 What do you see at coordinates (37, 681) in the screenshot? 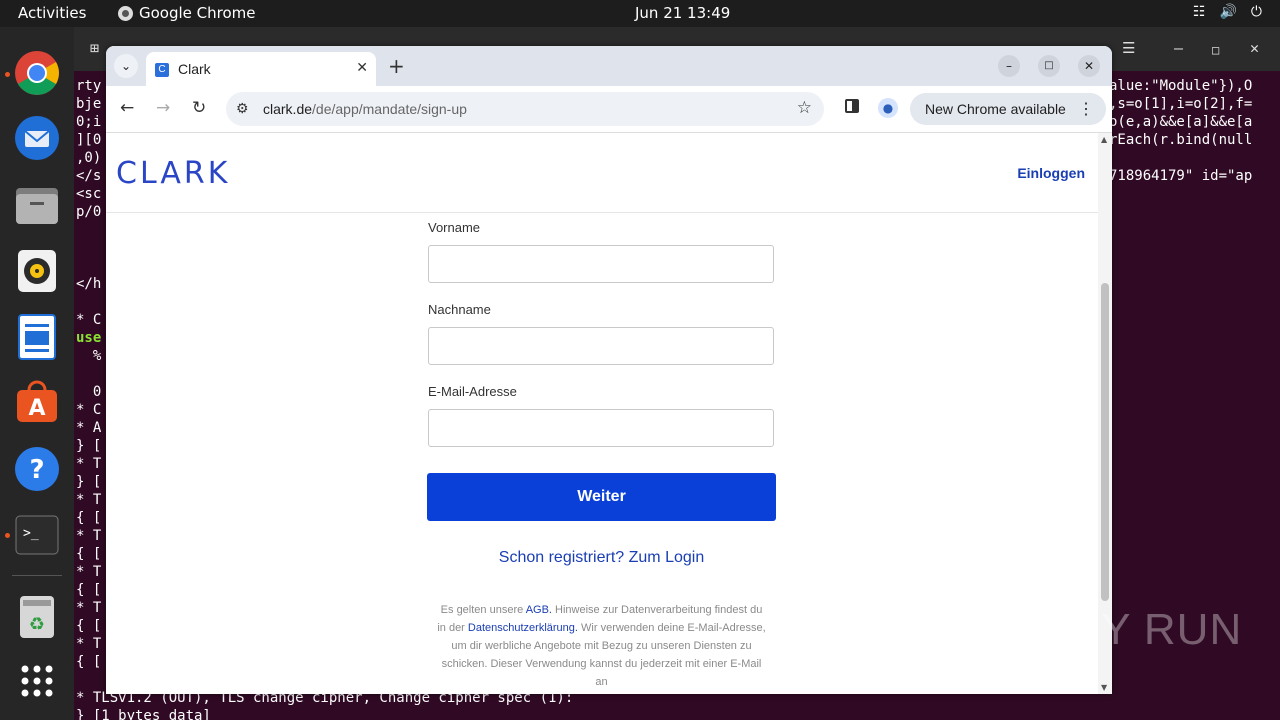
I see `show-apps-icon` at bounding box center [37, 681].